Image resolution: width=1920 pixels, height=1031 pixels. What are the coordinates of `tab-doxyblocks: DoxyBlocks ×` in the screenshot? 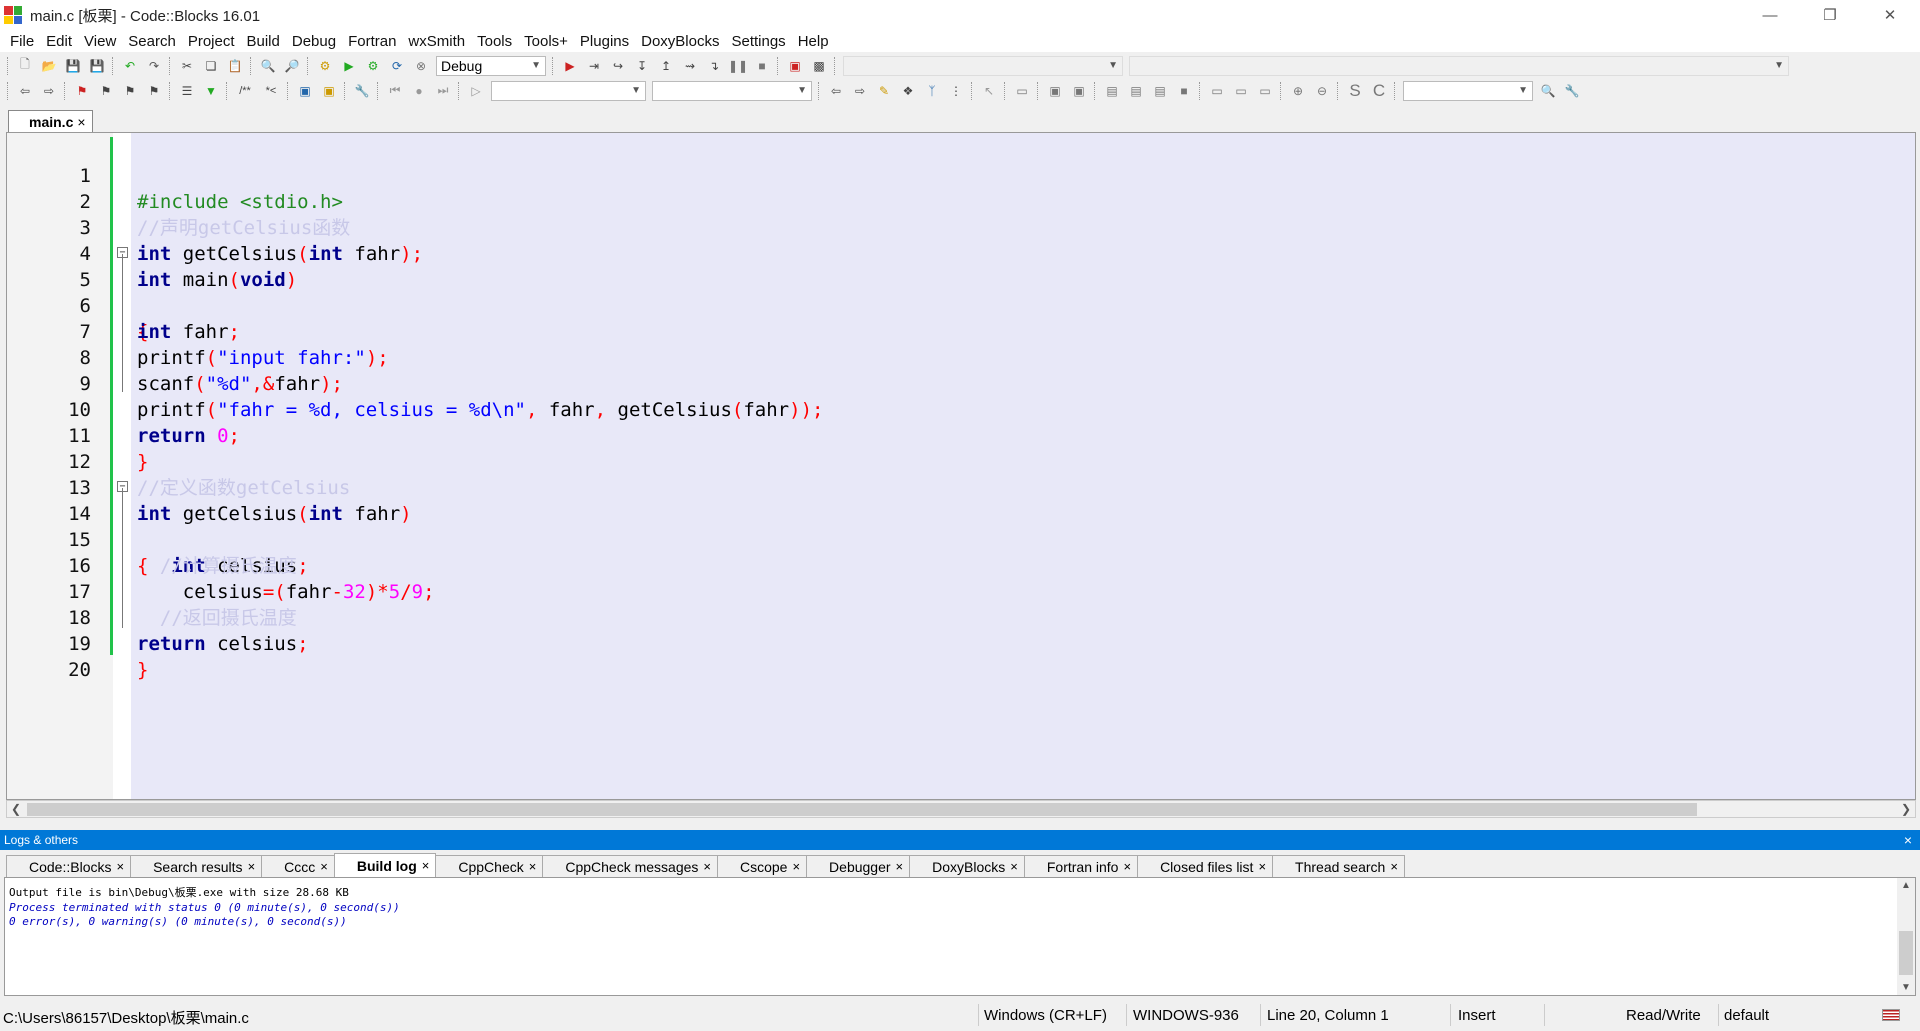 It's located at (967, 866).